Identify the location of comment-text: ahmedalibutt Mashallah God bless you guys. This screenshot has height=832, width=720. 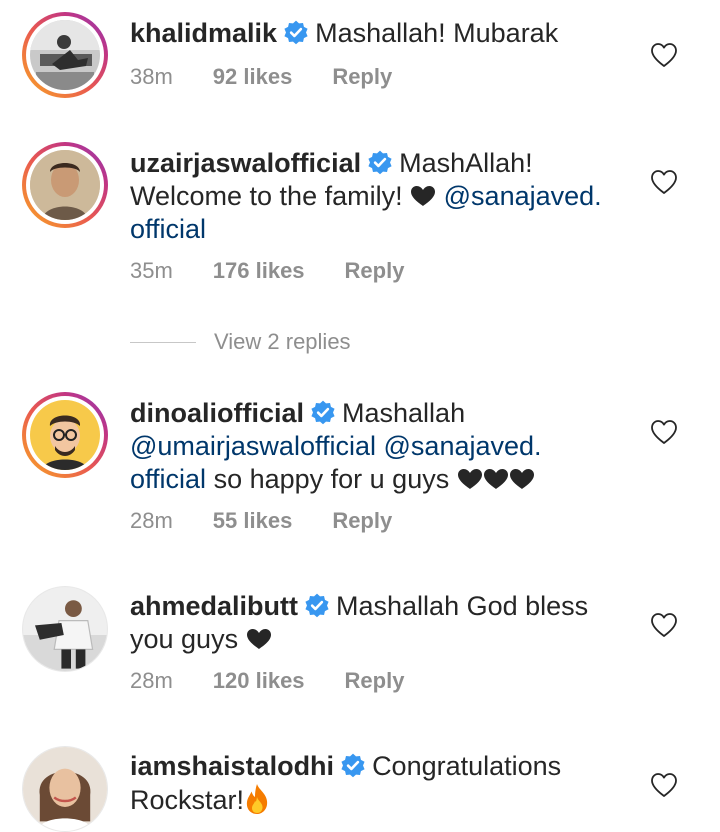
(380, 623).